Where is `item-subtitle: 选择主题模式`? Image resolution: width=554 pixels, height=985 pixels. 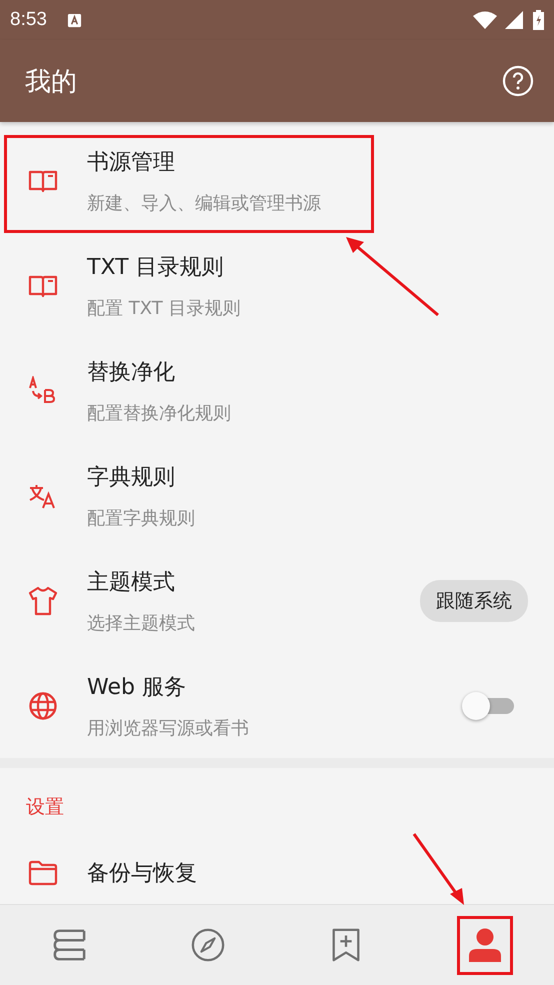
item-subtitle: 选择主题模式 is located at coordinates (141, 623).